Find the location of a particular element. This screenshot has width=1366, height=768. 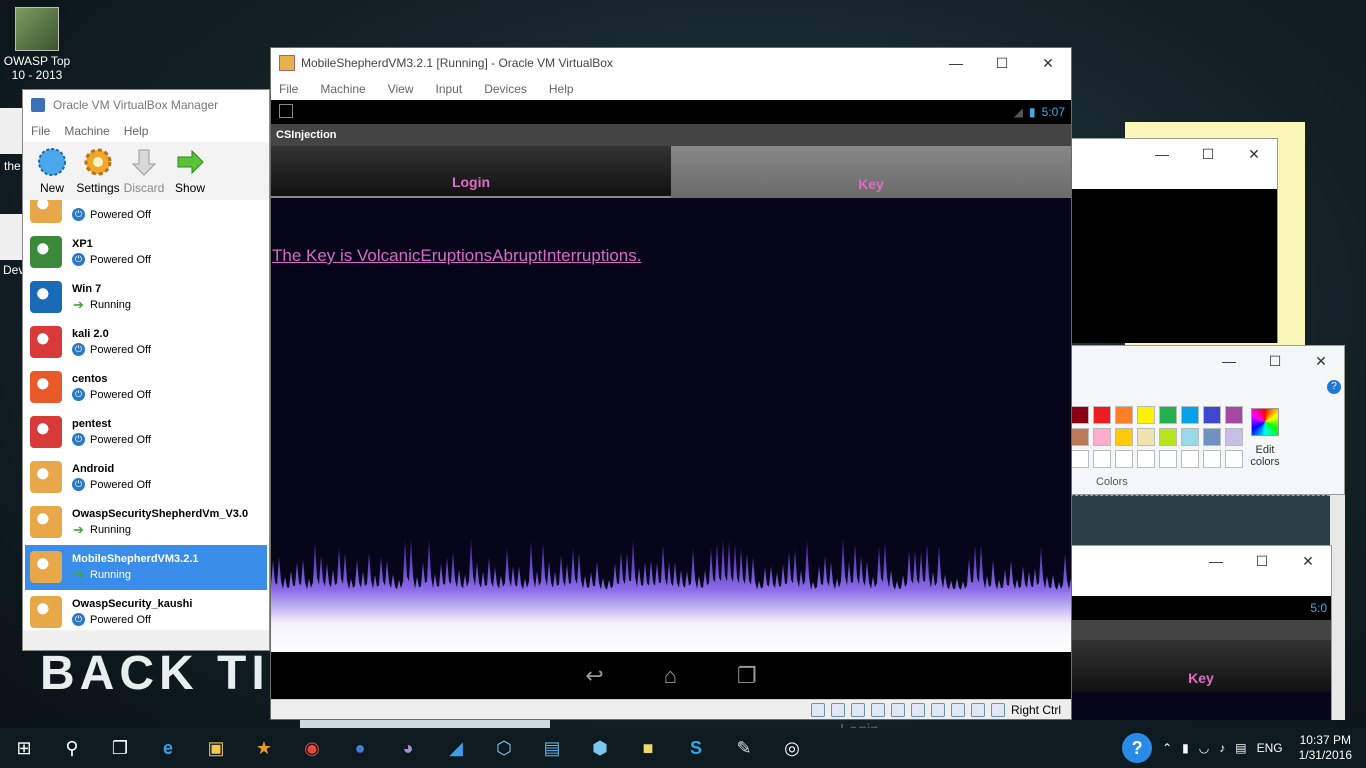

scrollbar is located at coordinates (1337, 607).